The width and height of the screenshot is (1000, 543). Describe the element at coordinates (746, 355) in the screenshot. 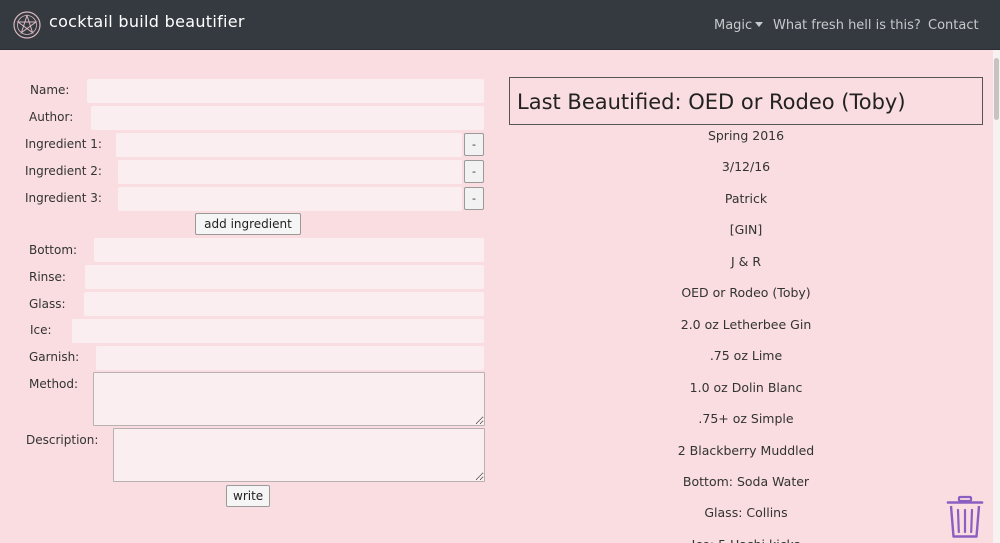

I see `result-line: .75 oz Lime` at that location.